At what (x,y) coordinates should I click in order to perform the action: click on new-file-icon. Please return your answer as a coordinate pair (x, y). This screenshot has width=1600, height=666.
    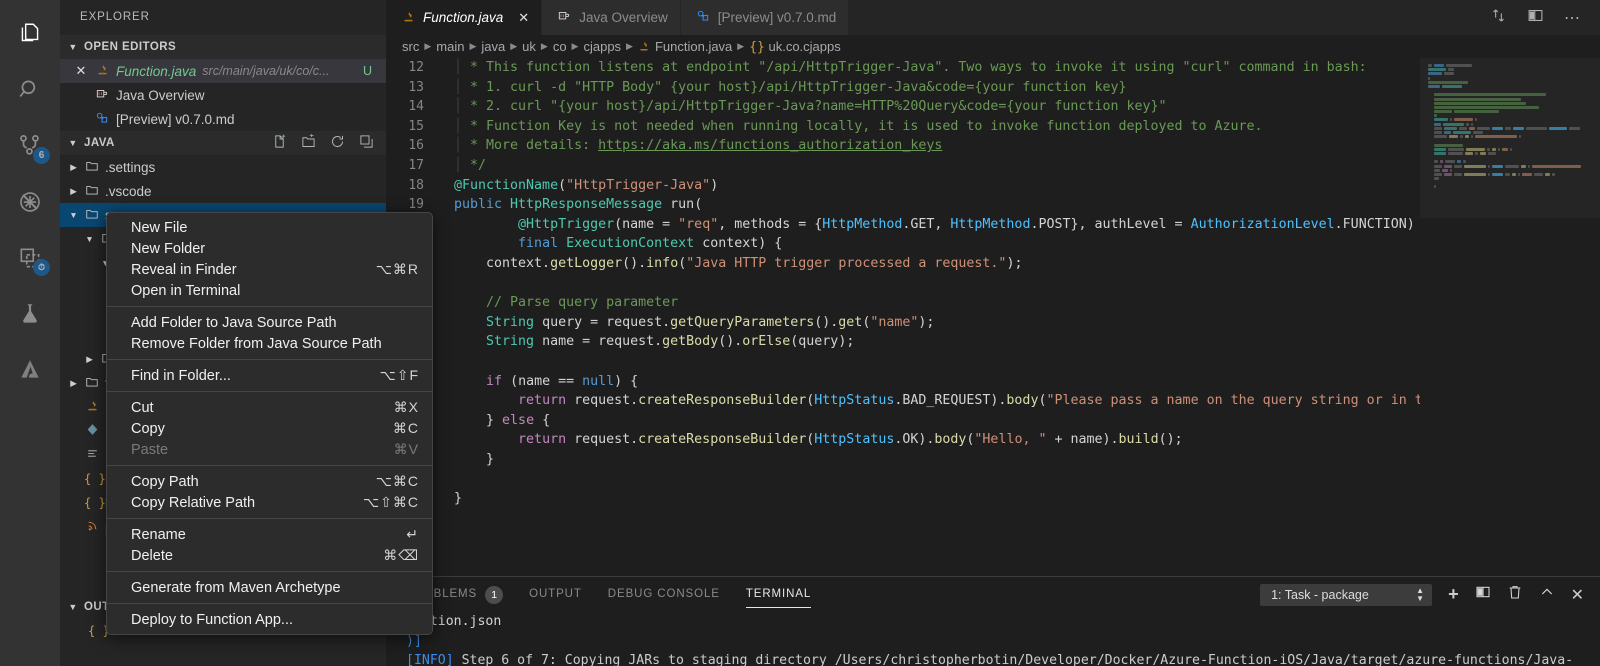
    Looking at the image, I should click on (279, 143).